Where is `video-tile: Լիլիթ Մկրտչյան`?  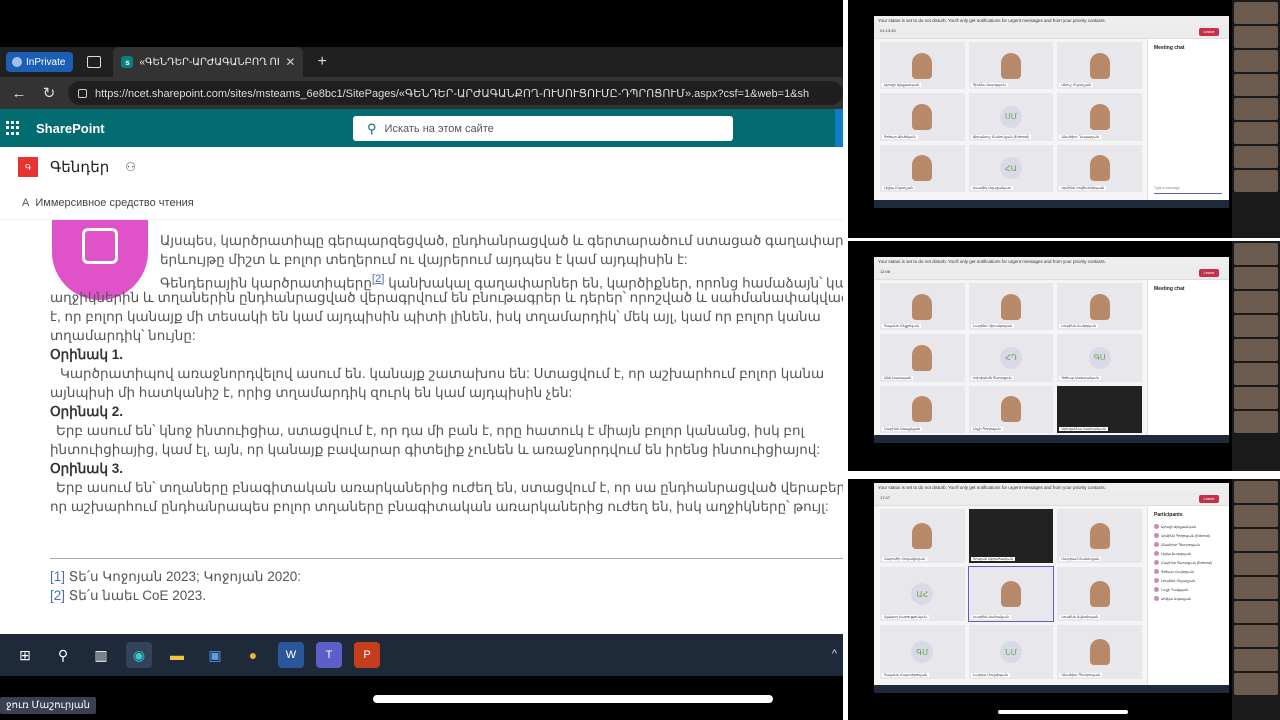
video-tile: Լիլիթ Մկրտչյան is located at coordinates (922, 168).